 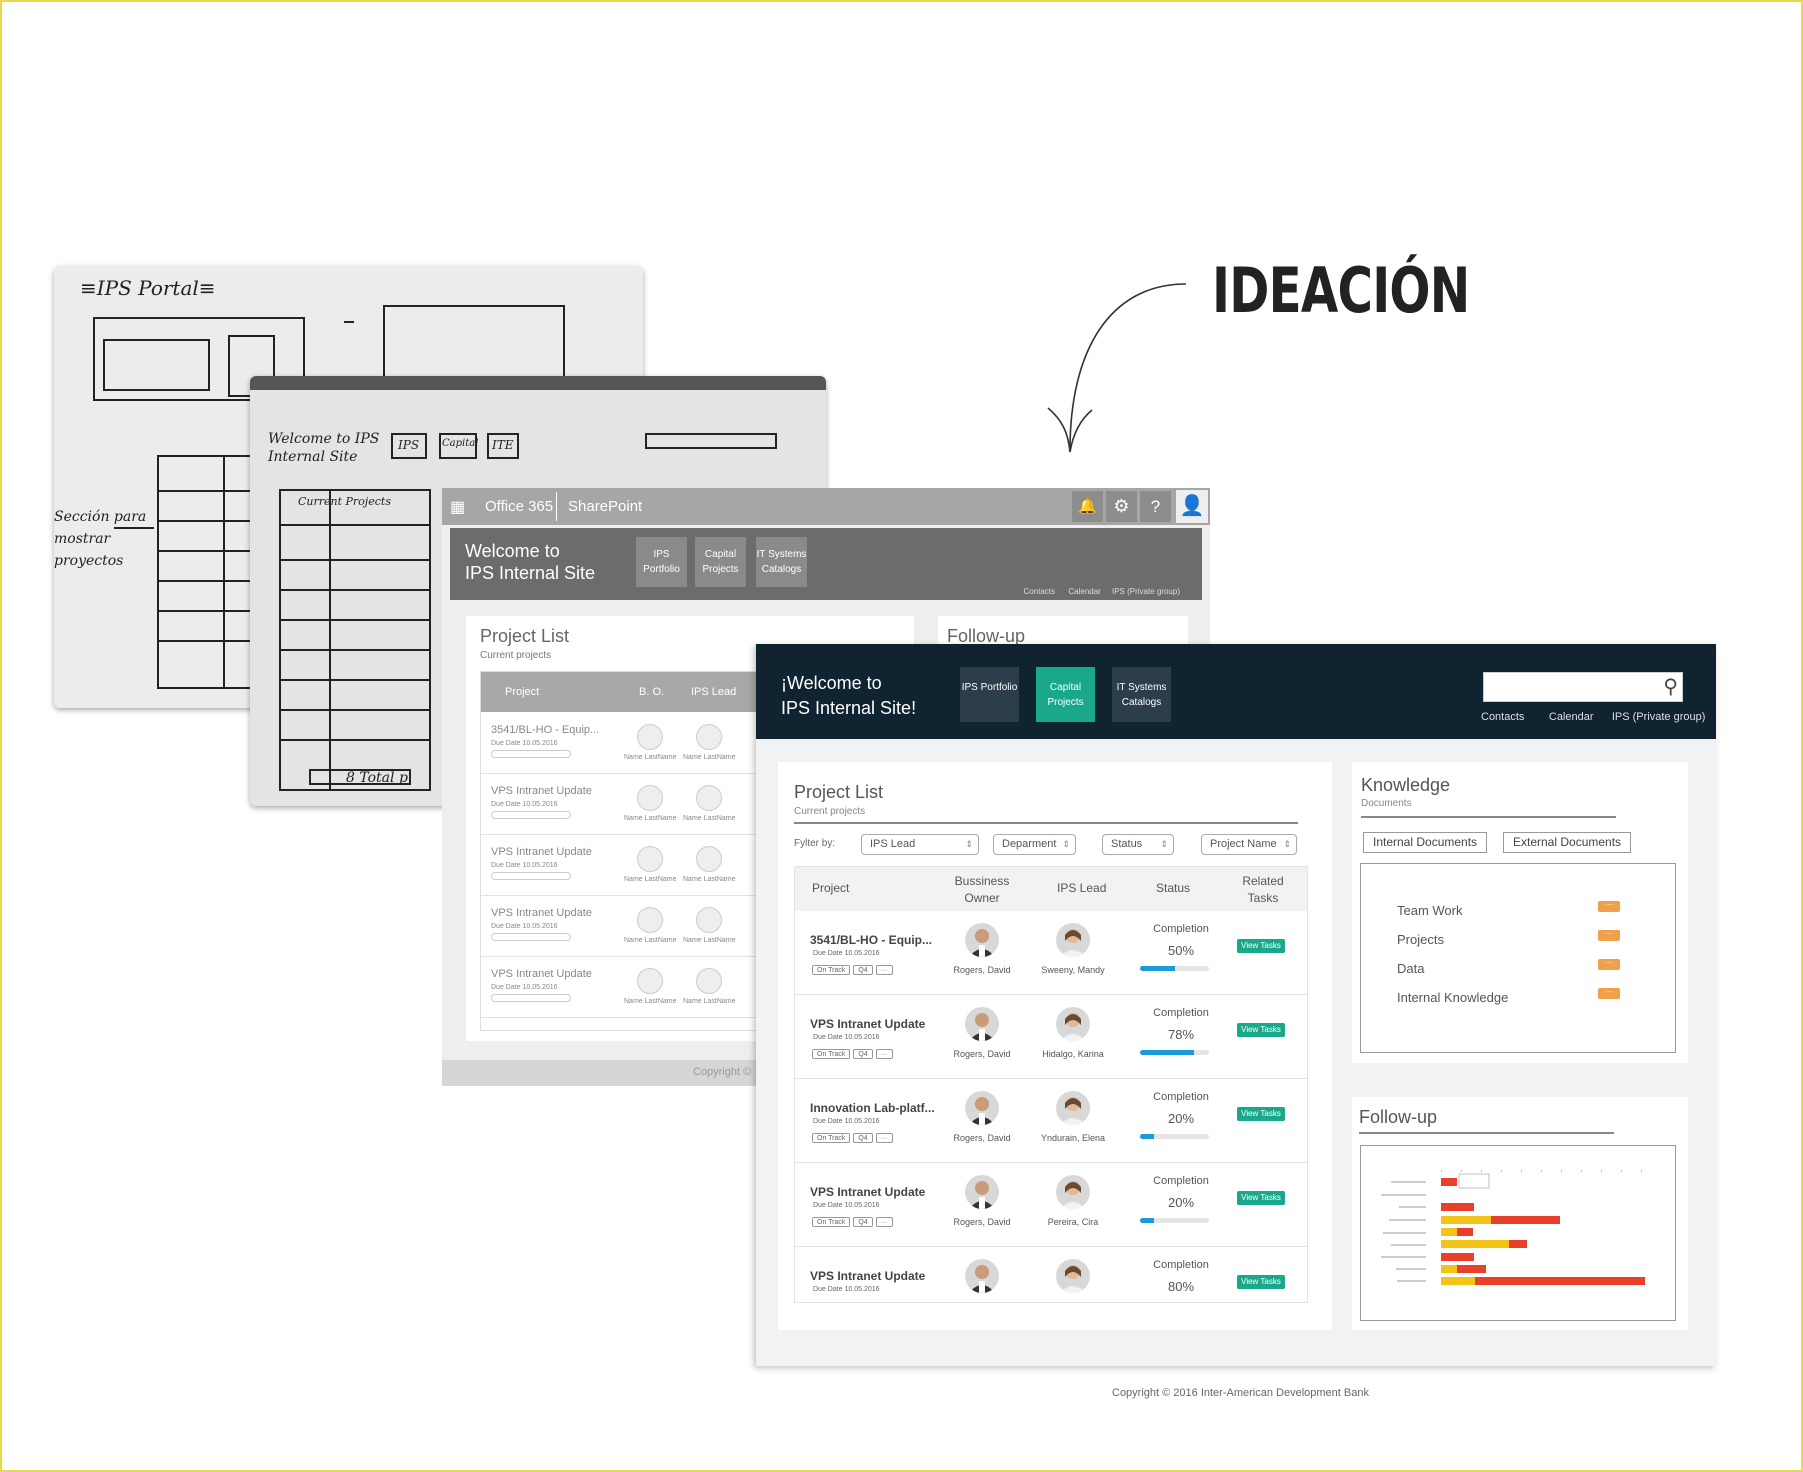 I want to click on bo-avatar, so click(x=650, y=859).